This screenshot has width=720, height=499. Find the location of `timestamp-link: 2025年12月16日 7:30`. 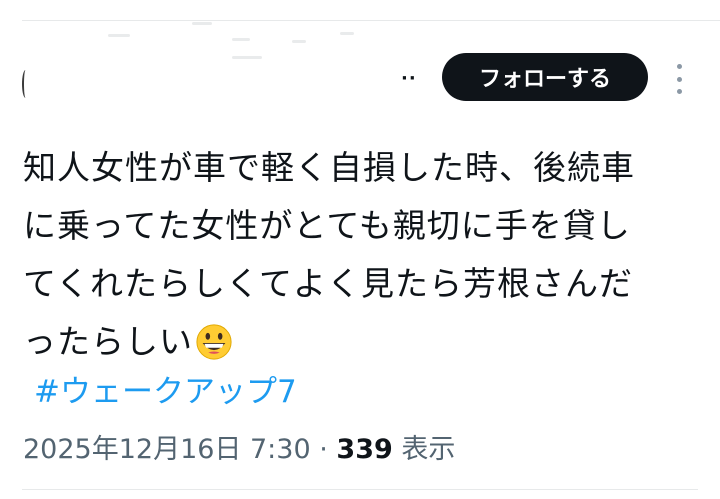

timestamp-link: 2025年12月16日 7:30 is located at coordinates (167, 449).